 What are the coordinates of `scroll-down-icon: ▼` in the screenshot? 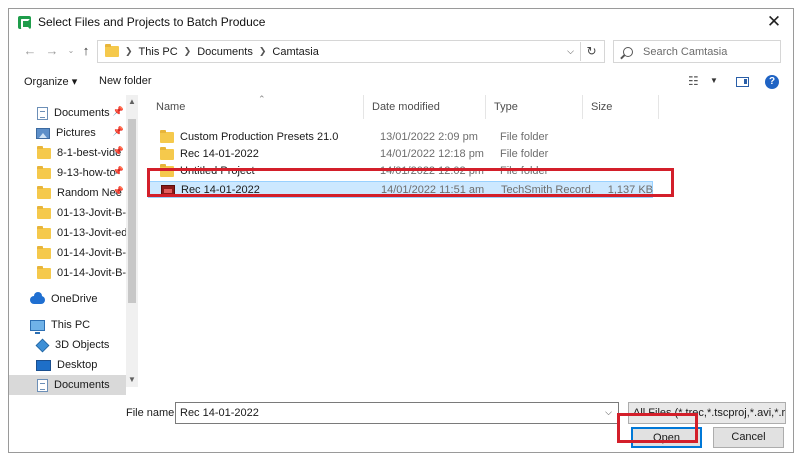 It's located at (132, 380).